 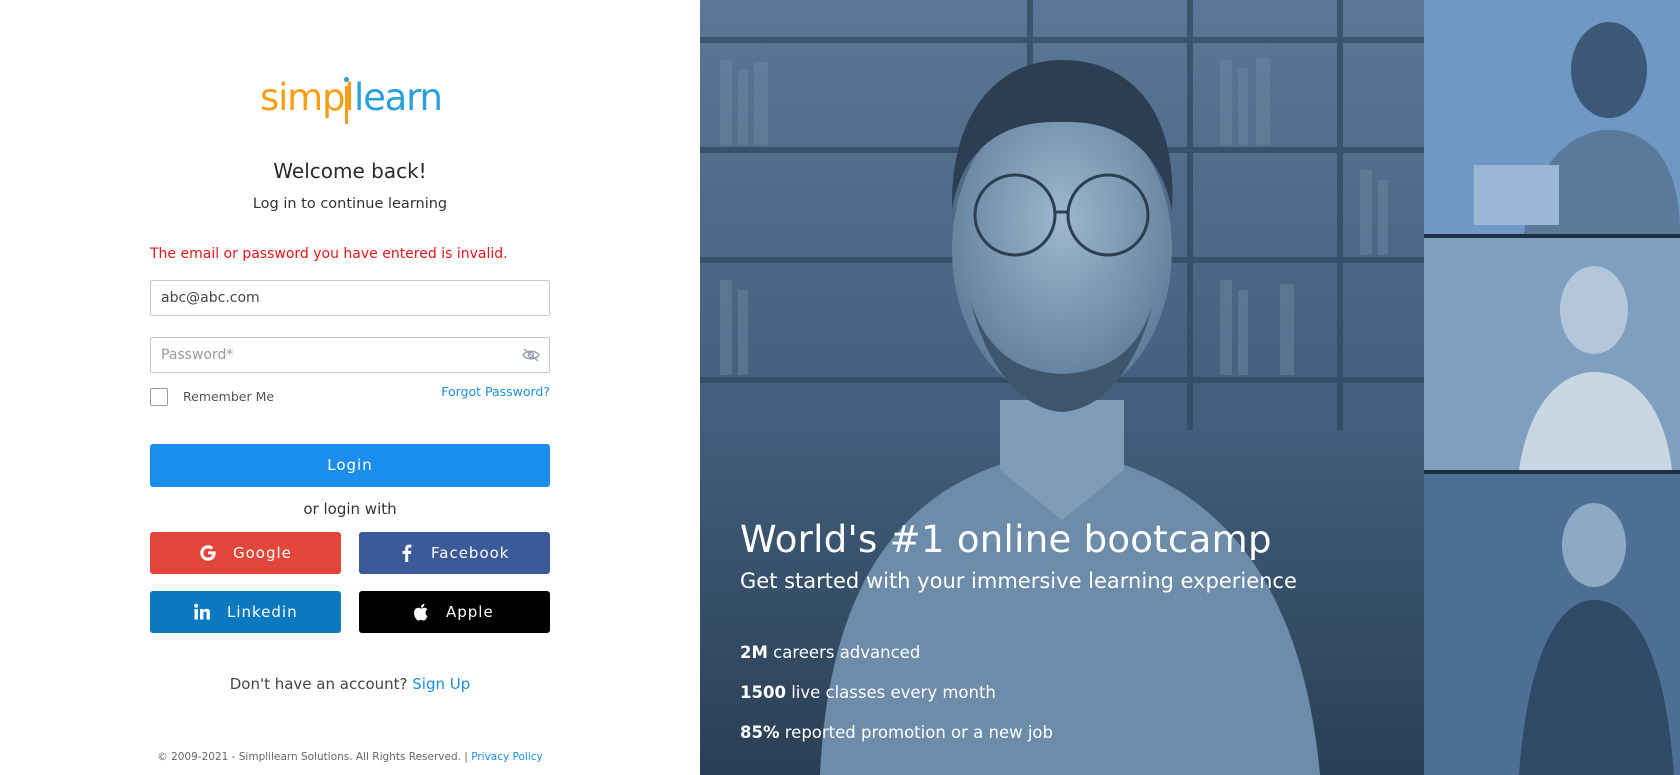 I want to click on apple-icon, so click(x=421, y=612).